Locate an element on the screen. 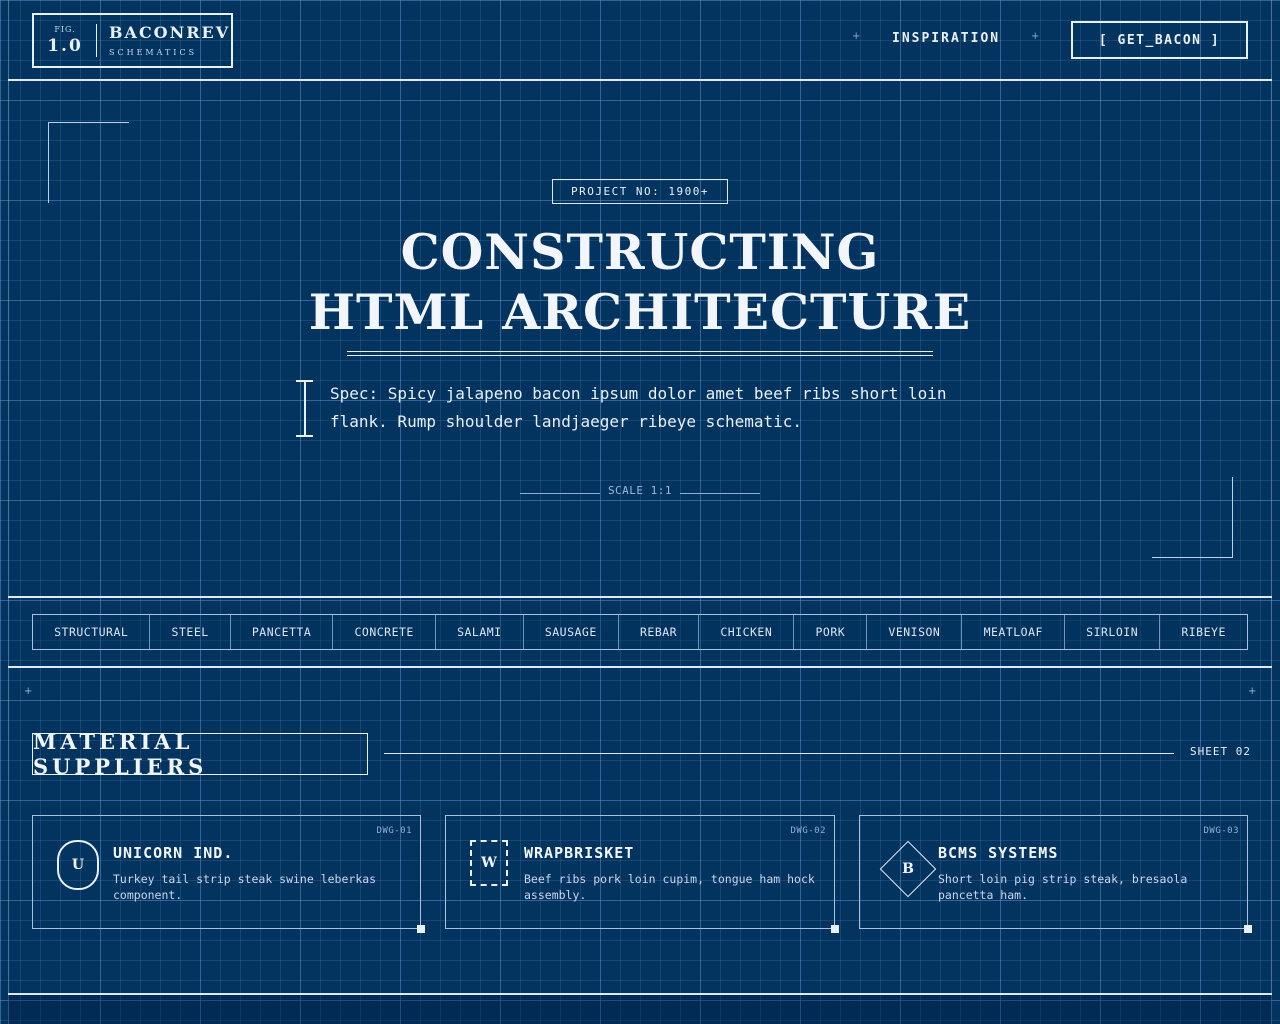 The image size is (1280, 1024). hero-bottom-divider is located at coordinates (640, 597).